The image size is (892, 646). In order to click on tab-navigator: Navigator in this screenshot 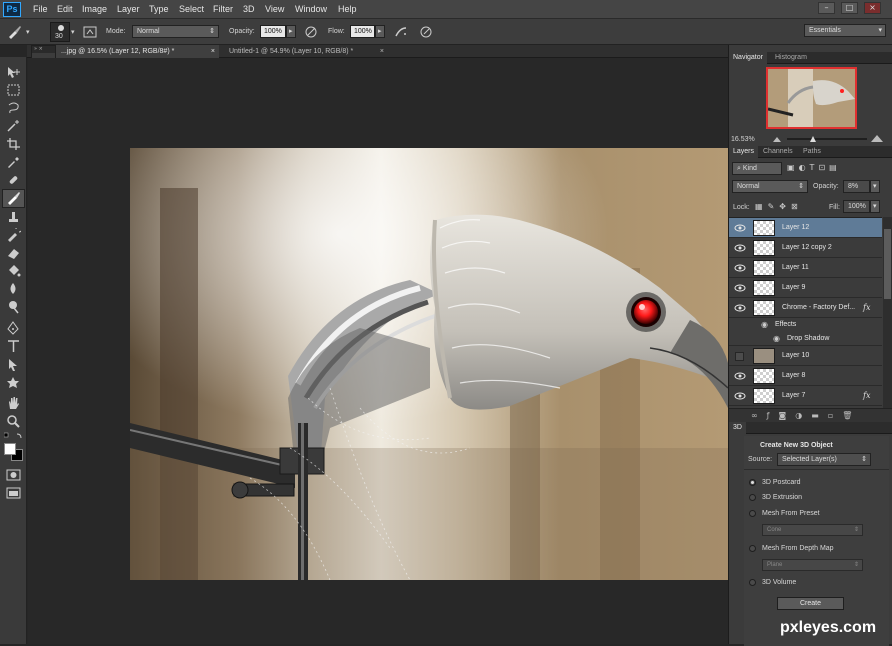, I will do `click(748, 58)`.